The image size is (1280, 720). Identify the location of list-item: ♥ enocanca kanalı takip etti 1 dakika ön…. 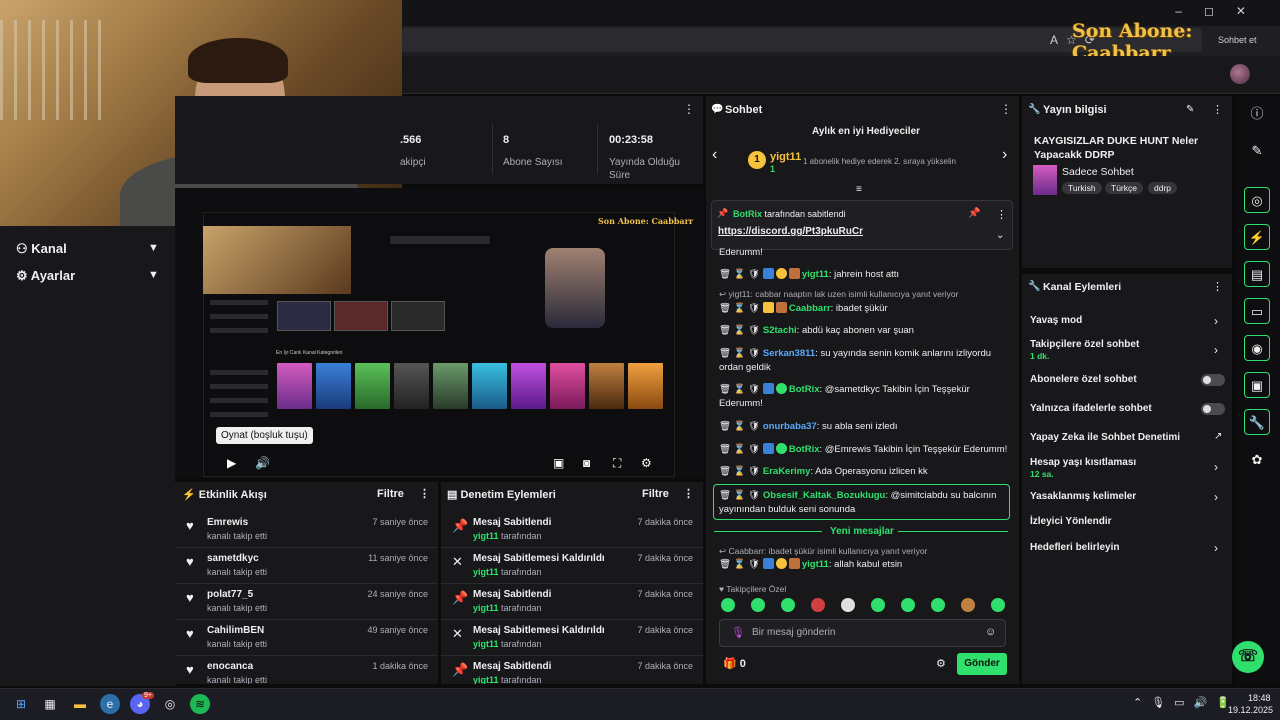
(306, 670).